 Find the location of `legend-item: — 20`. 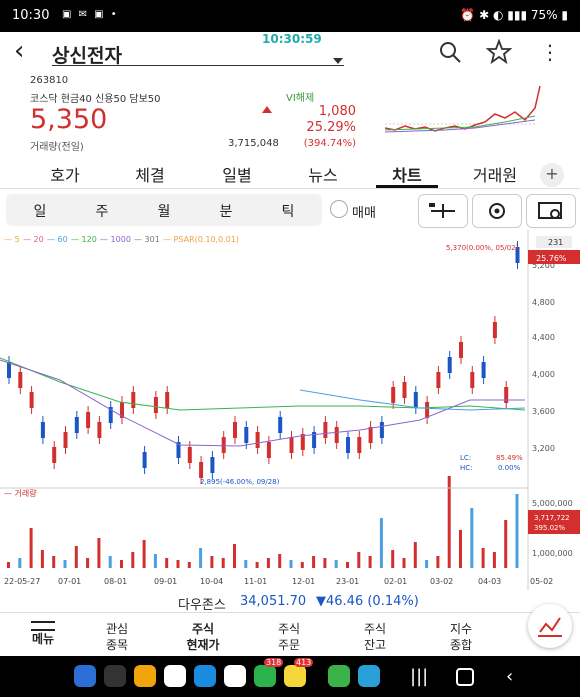

legend-item: — 20 is located at coordinates (33, 239).